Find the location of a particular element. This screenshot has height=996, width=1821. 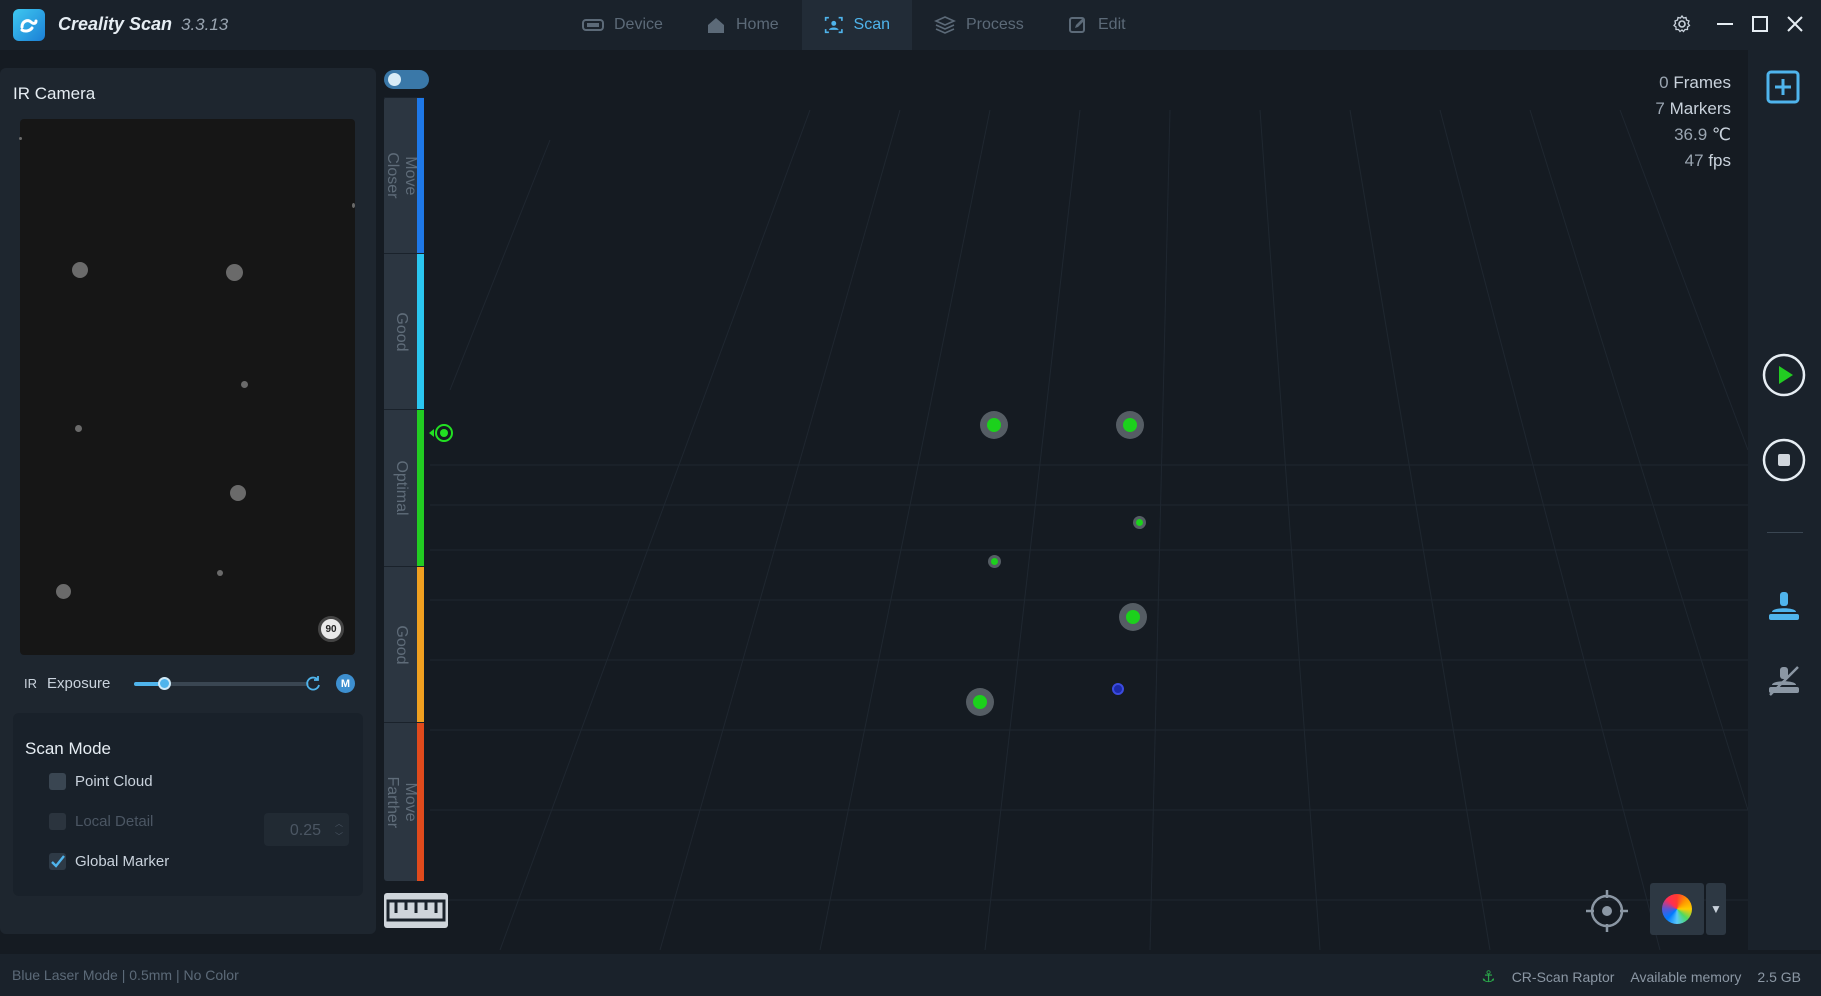

distance-segment-label: Move Farther is located at coordinates (401, 802).